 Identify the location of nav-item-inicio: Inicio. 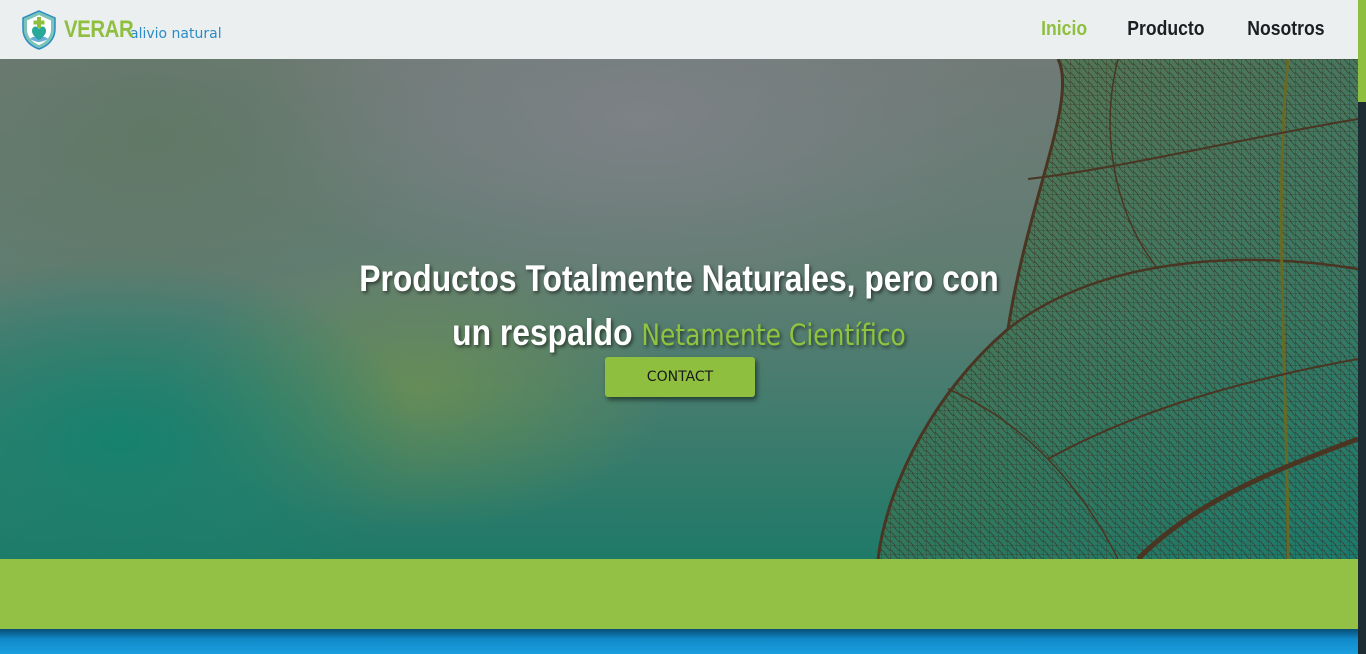
(1064, 29).